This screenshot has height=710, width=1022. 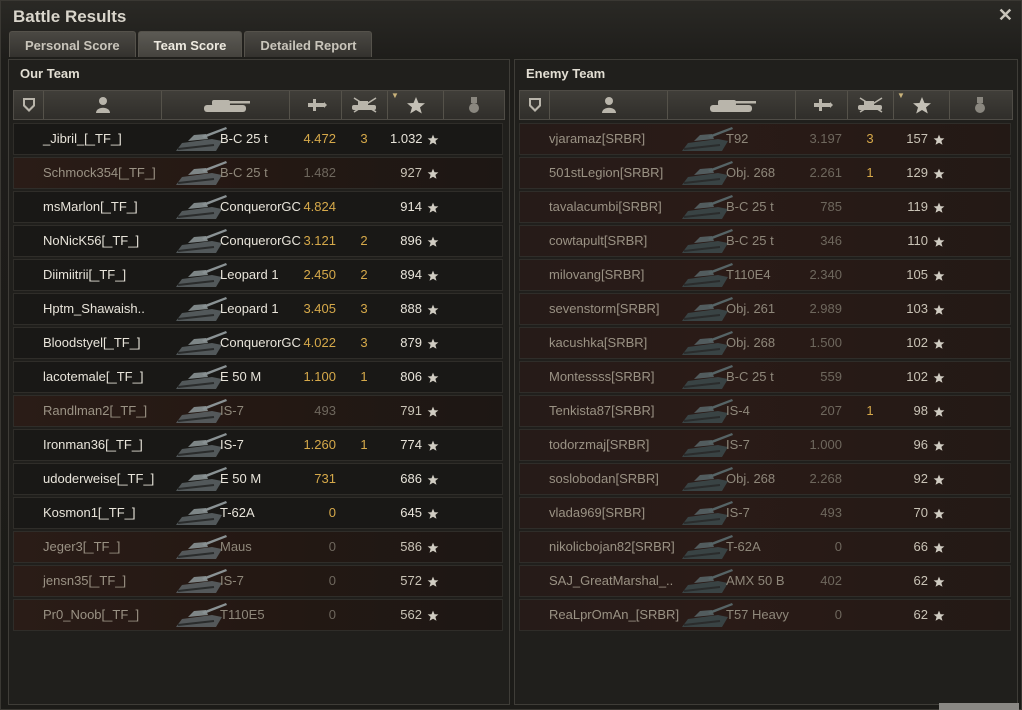 What do you see at coordinates (258, 581) in the screenshot?
I see `table-row: jensn35[_TF_] IS-7 0 572` at bounding box center [258, 581].